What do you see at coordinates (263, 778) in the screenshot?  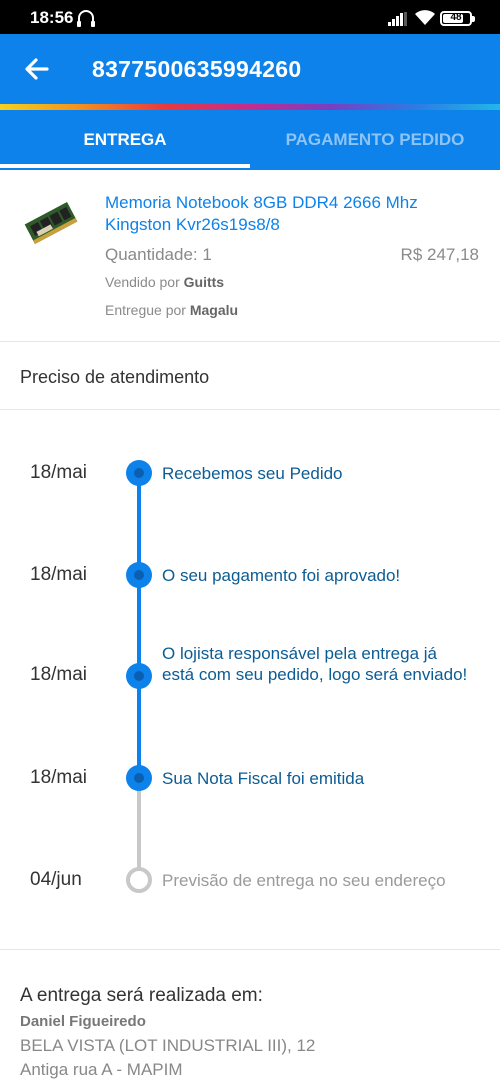 I see `step-text: Sua Nota Fiscal foi emitida` at bounding box center [263, 778].